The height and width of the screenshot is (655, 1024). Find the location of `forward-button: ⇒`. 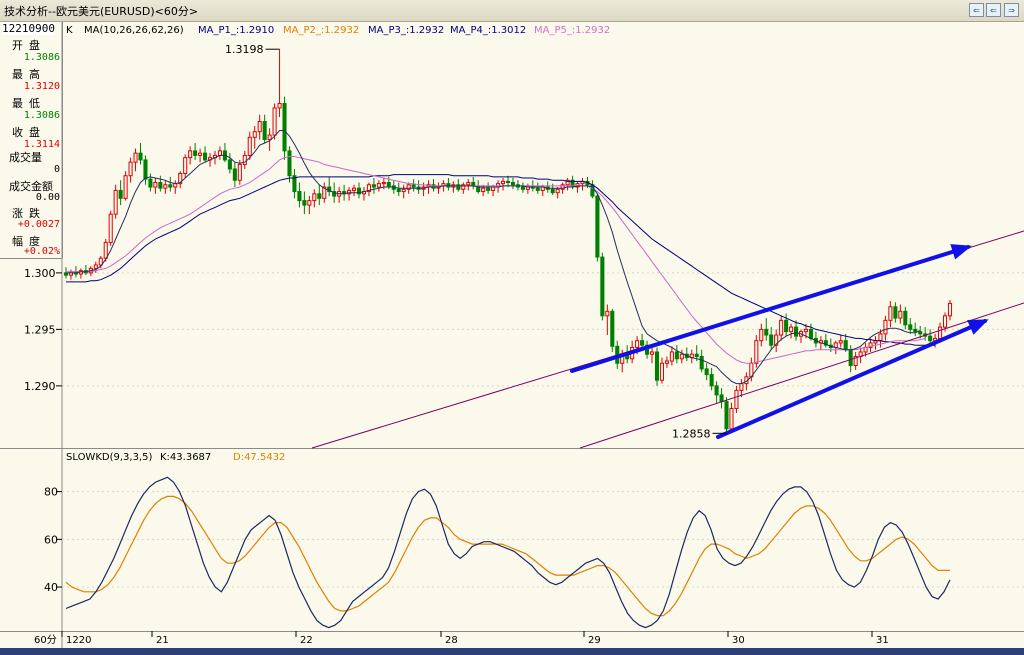

forward-button: ⇒ is located at coordinates (1011, 10).